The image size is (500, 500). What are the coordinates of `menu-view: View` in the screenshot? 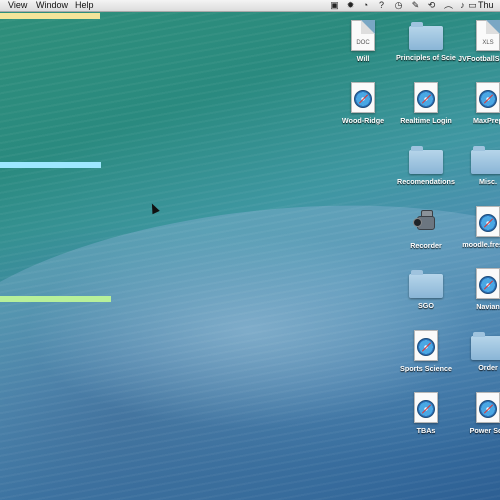 It's located at (17, 5).